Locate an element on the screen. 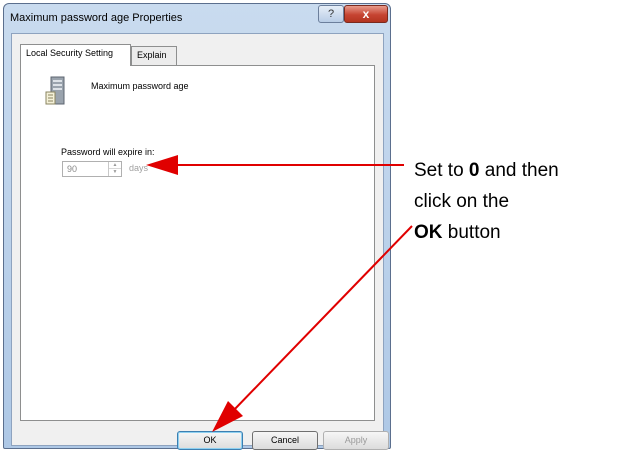 This screenshot has height=455, width=619. policy-name: Maximum password age is located at coordinates (140, 86).